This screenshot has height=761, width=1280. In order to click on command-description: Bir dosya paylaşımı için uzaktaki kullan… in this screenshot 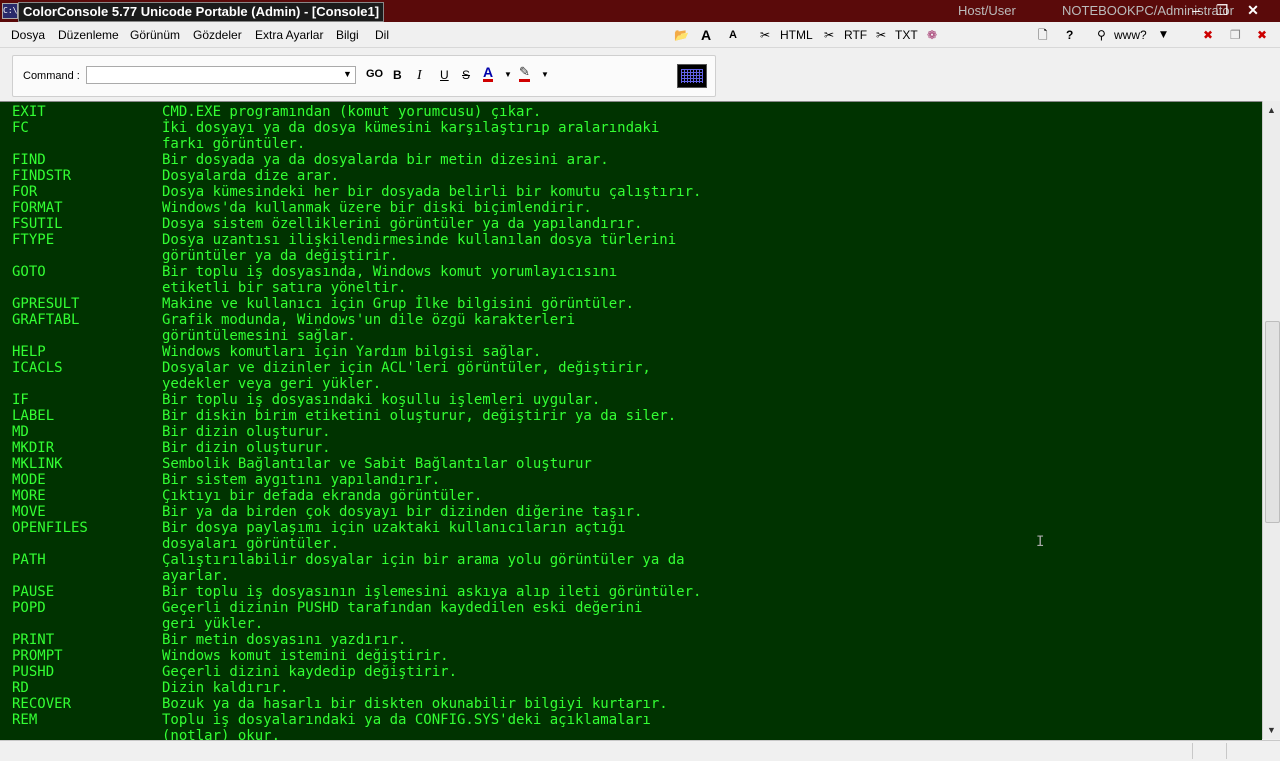, I will do `click(394, 528)`.